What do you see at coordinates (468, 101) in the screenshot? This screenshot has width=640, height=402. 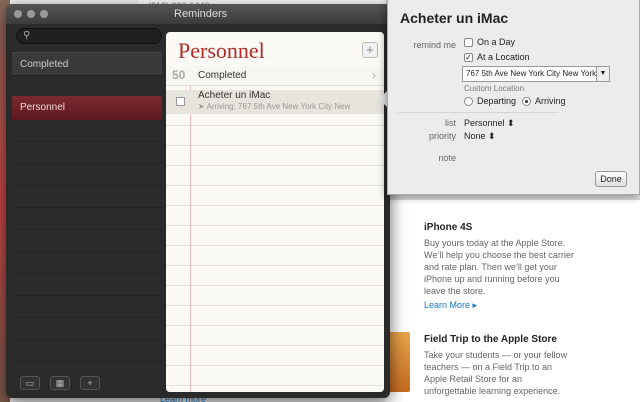 I see `departing-radio` at bounding box center [468, 101].